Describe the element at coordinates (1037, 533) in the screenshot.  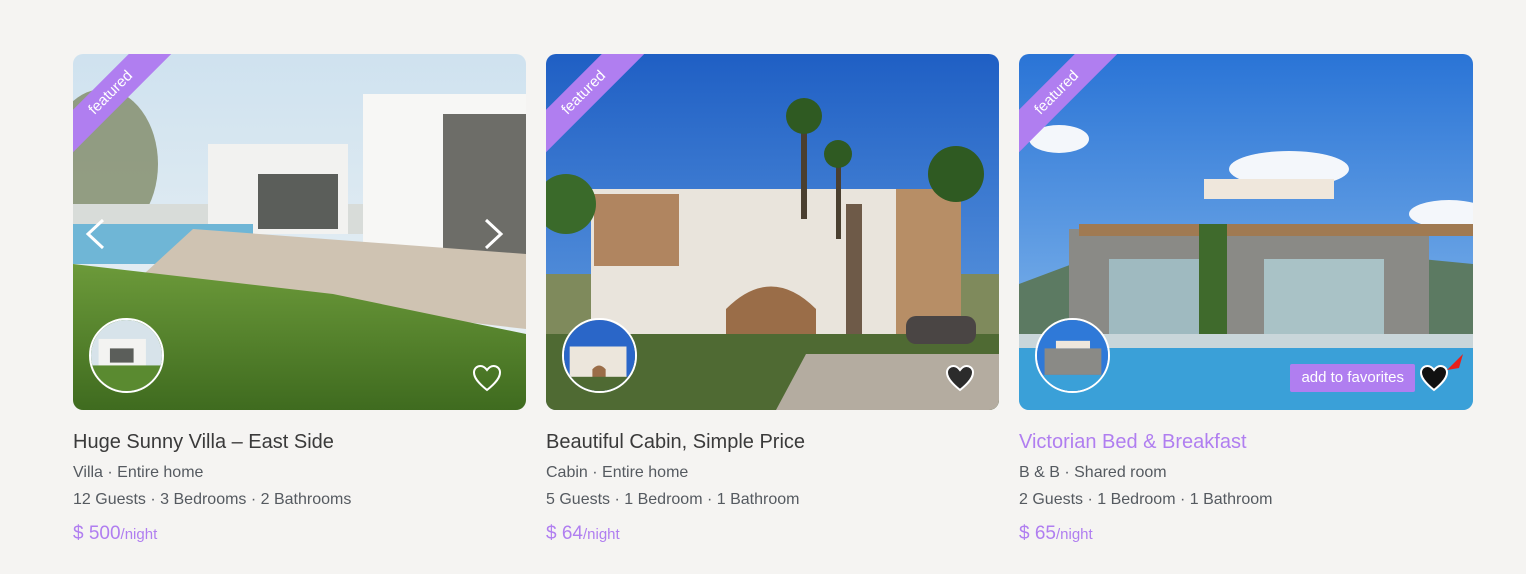
I see `price-amount: $ 65` at that location.